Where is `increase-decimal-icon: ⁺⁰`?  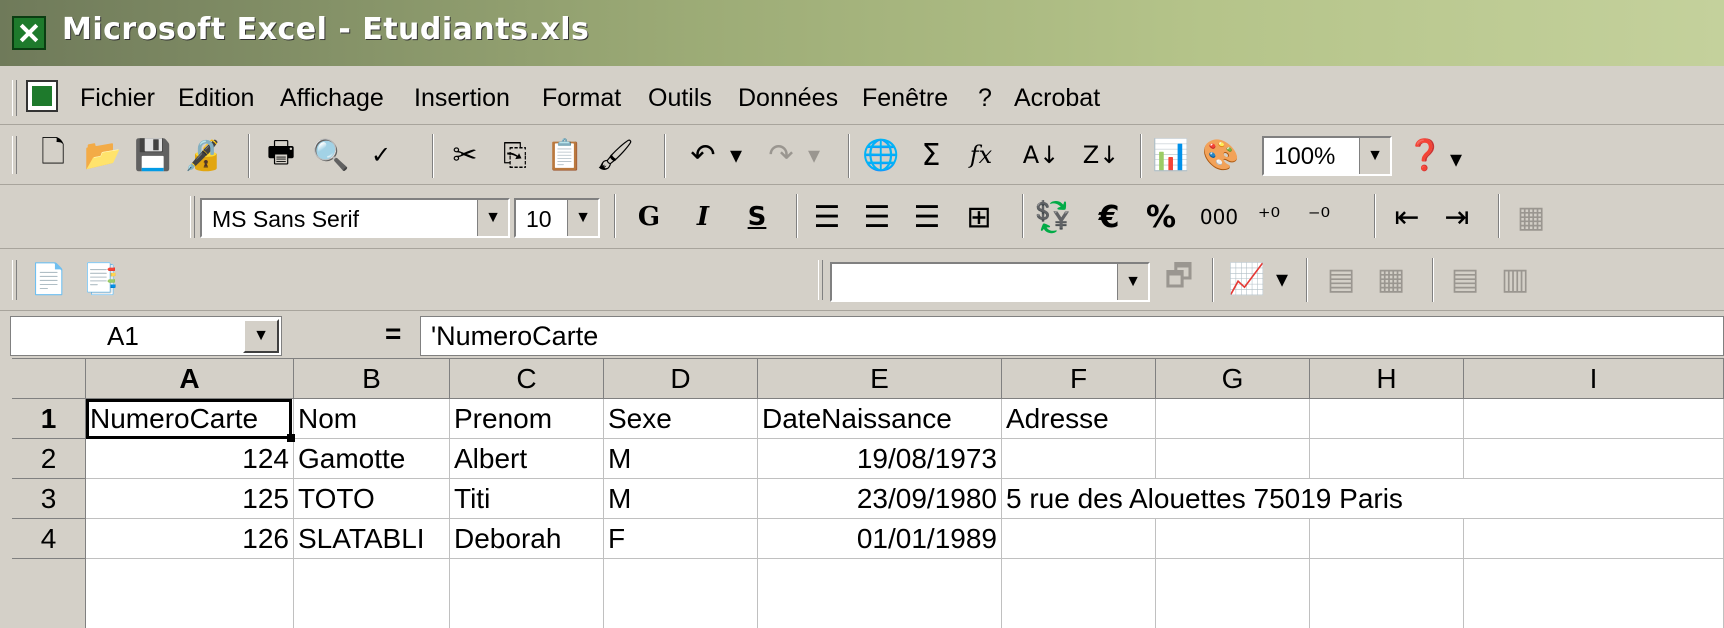
increase-decimal-icon: ⁺⁰ is located at coordinates (1269, 217).